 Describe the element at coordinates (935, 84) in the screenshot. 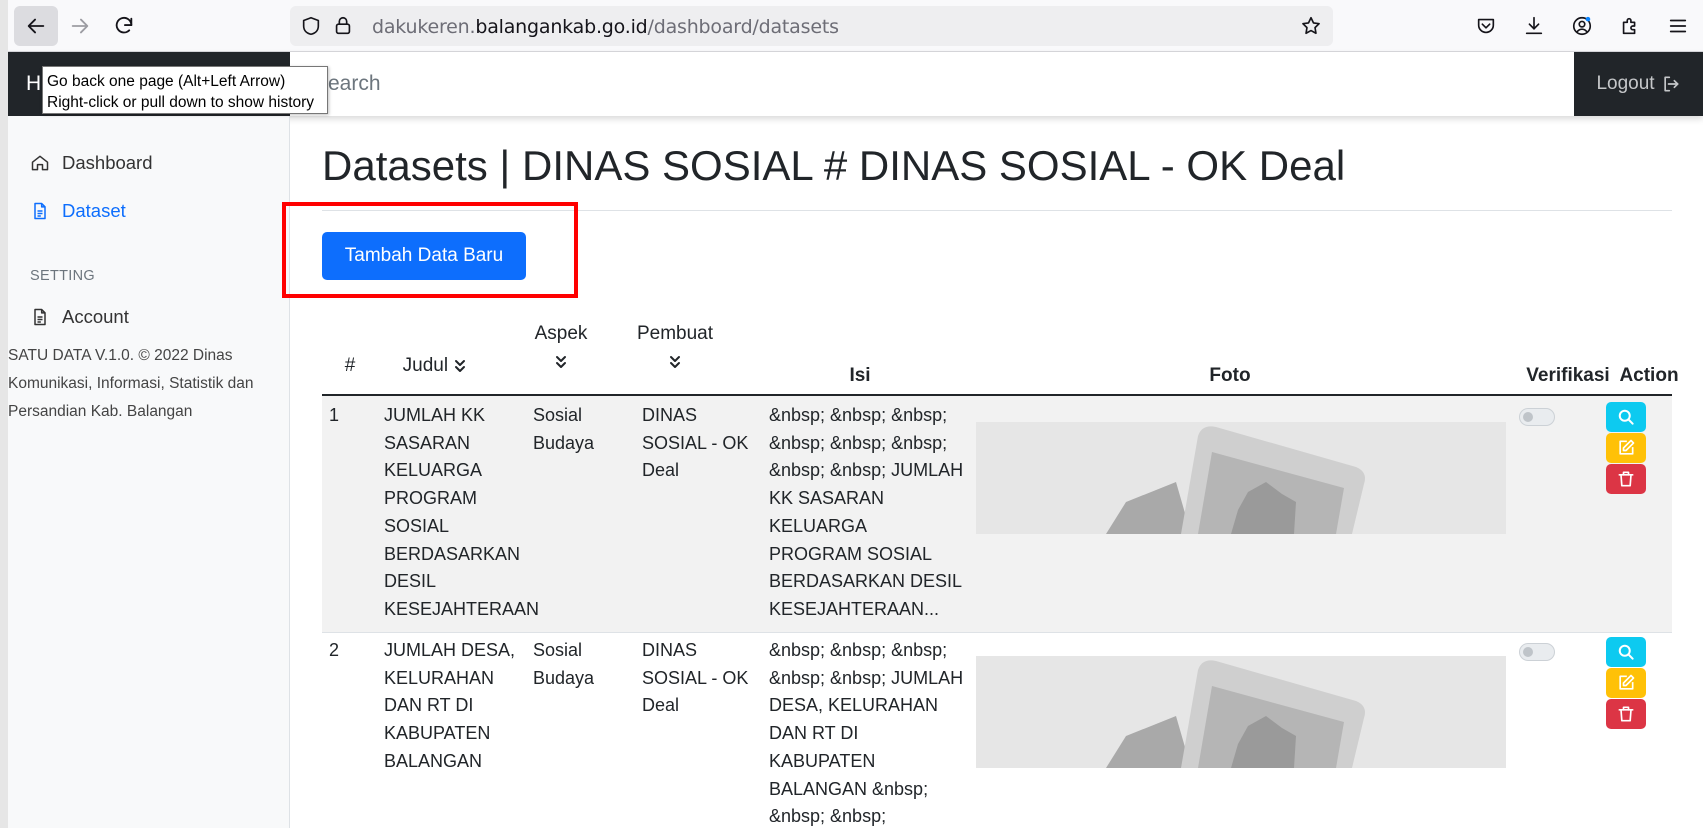

I see `search-input` at that location.